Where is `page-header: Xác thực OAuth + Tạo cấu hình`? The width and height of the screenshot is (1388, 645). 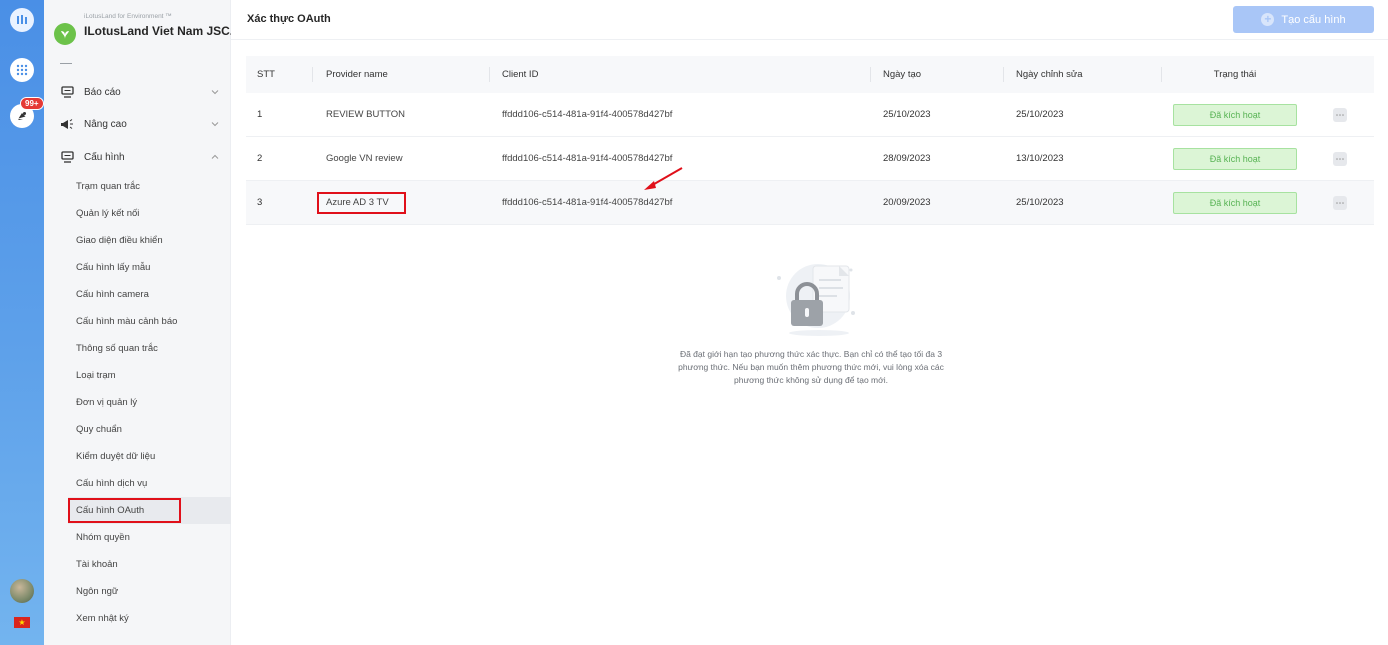
page-header: Xác thực OAuth + Tạo cấu hình is located at coordinates (809, 20).